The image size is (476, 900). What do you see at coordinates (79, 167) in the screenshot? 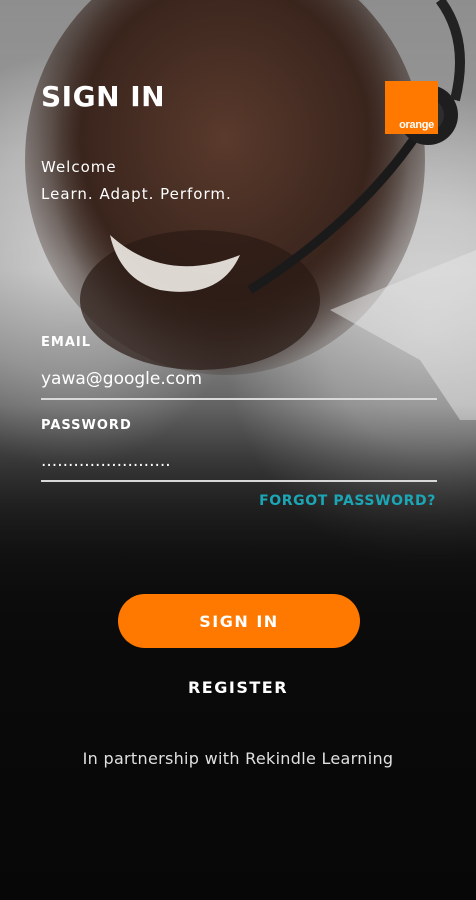
I see `welcome-line: Welcome` at bounding box center [79, 167].